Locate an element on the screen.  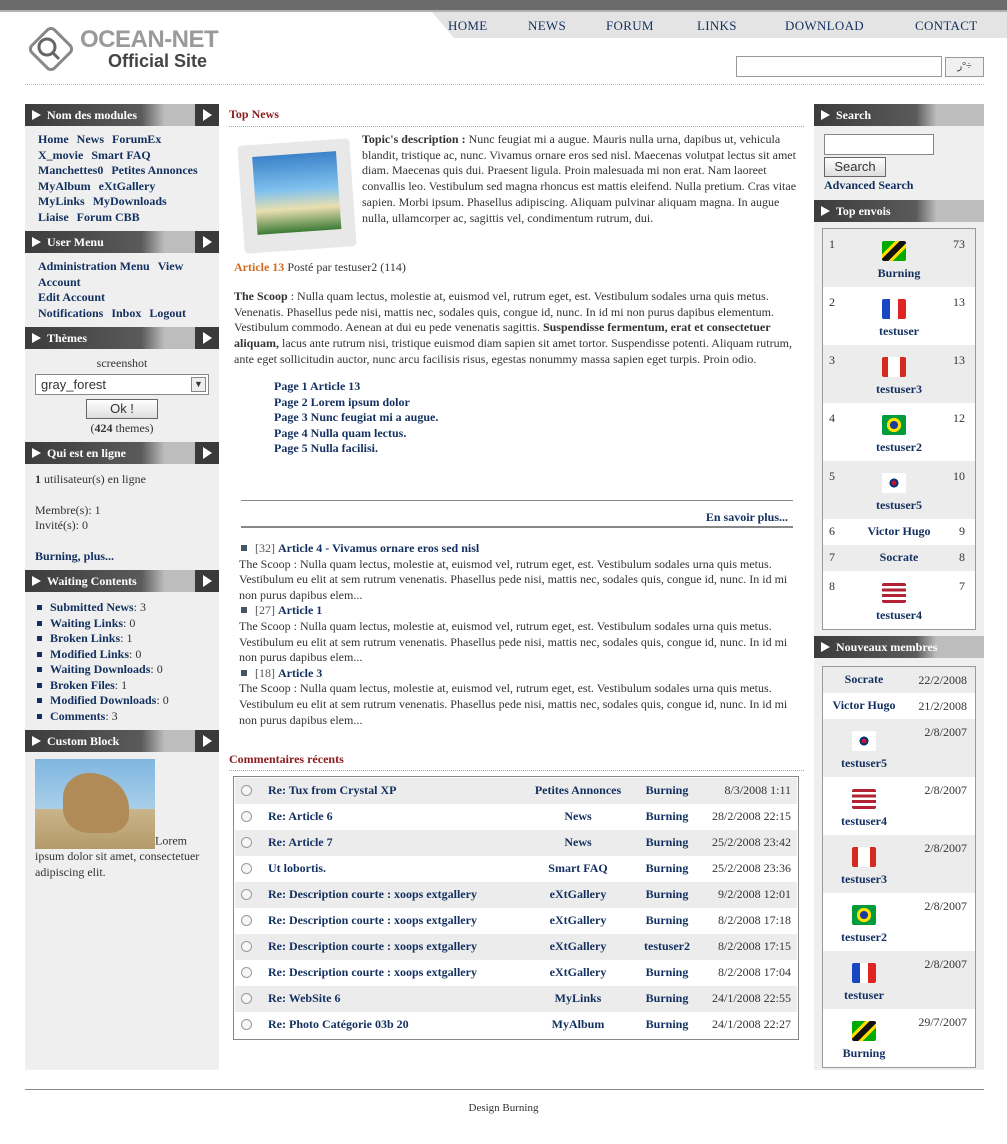
poster-name: testuser2 is located at coordinates (899, 447).